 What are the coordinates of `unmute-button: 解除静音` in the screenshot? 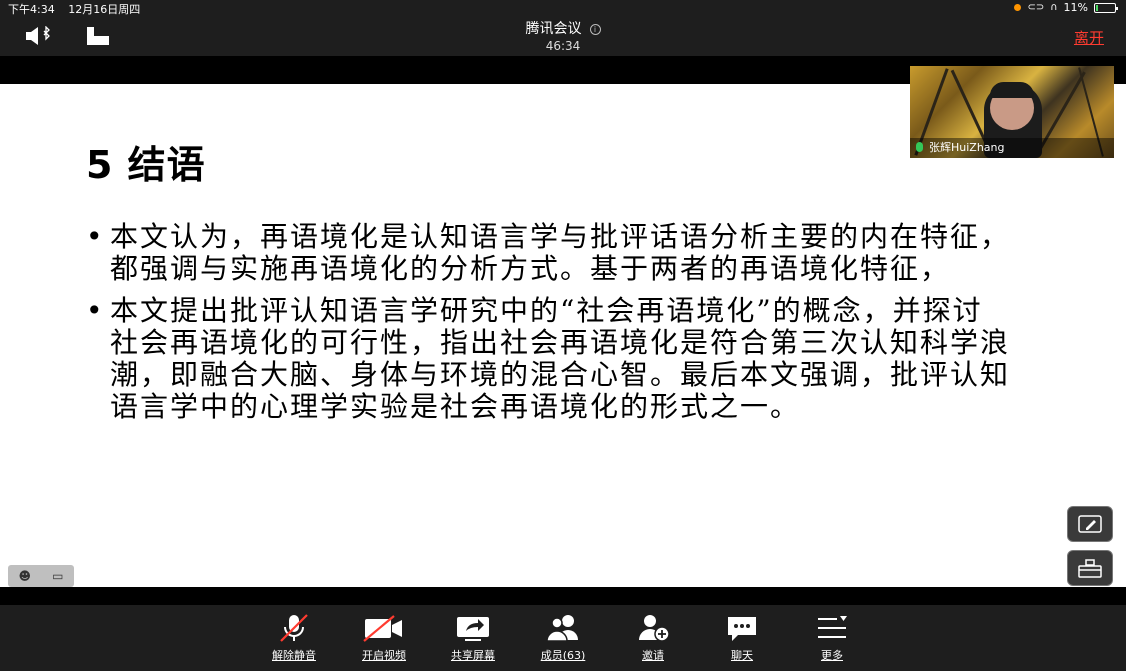 It's located at (294, 638).